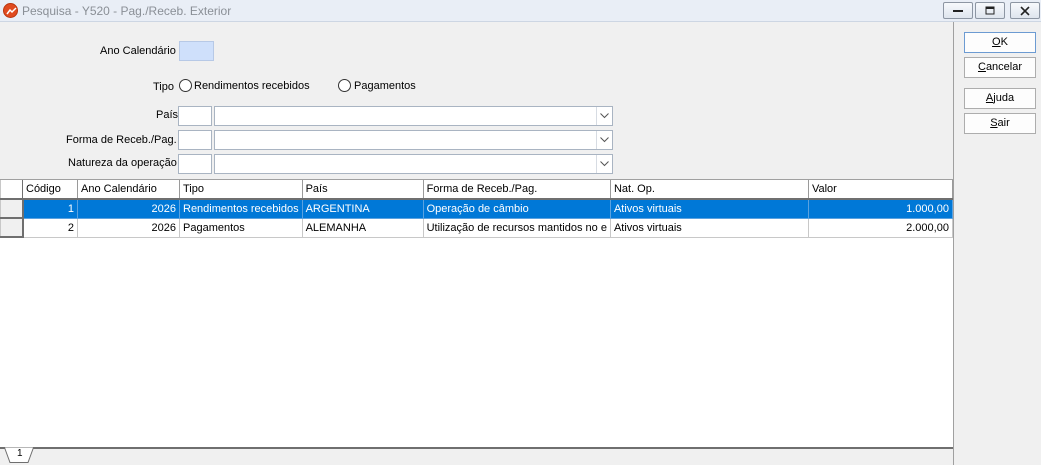 This screenshot has width=1041, height=465. I want to click on natureza-select, so click(413, 164).